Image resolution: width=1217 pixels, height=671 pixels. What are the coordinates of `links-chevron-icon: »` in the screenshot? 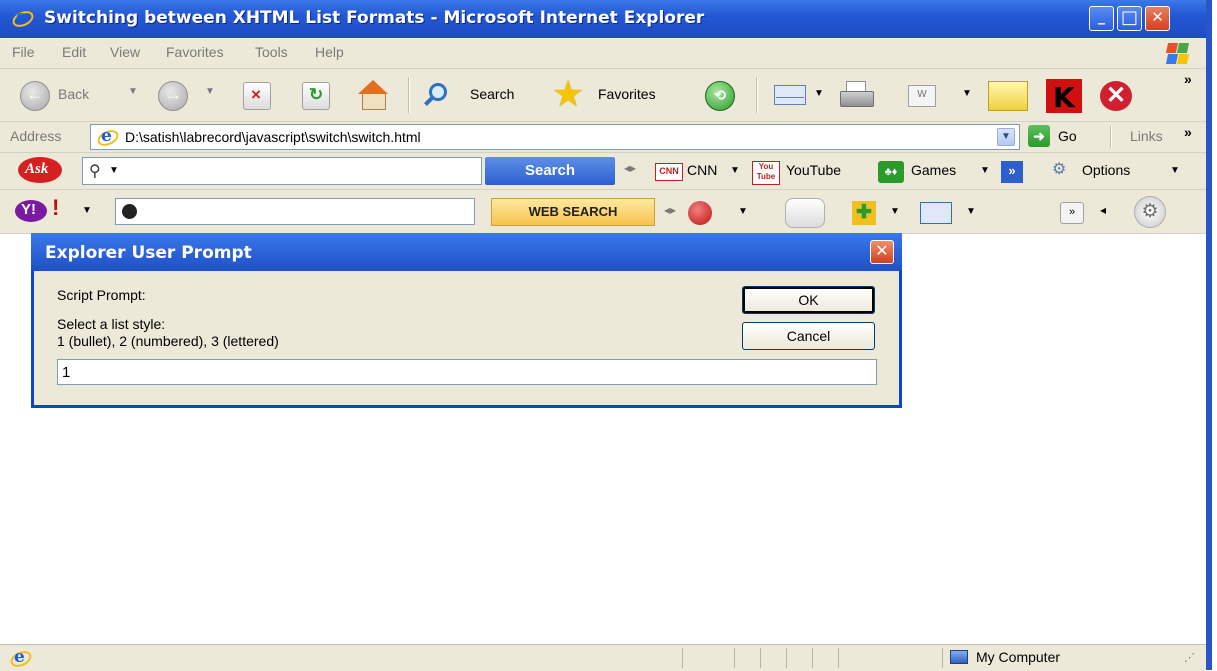 It's located at (1188, 132).